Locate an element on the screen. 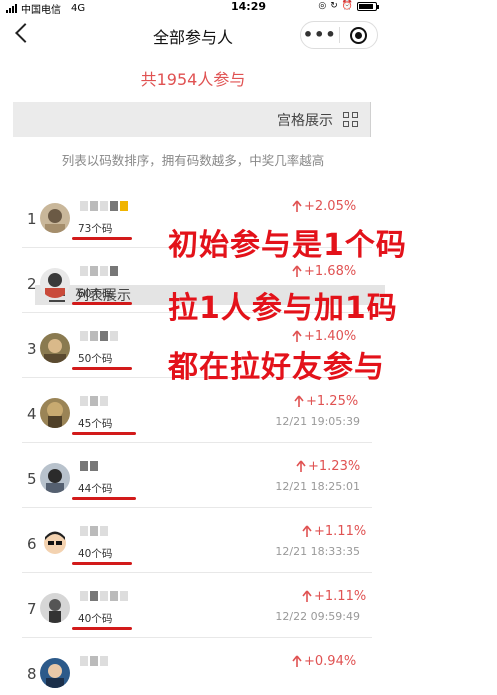  change-percent: +1.23% is located at coordinates (334, 466).